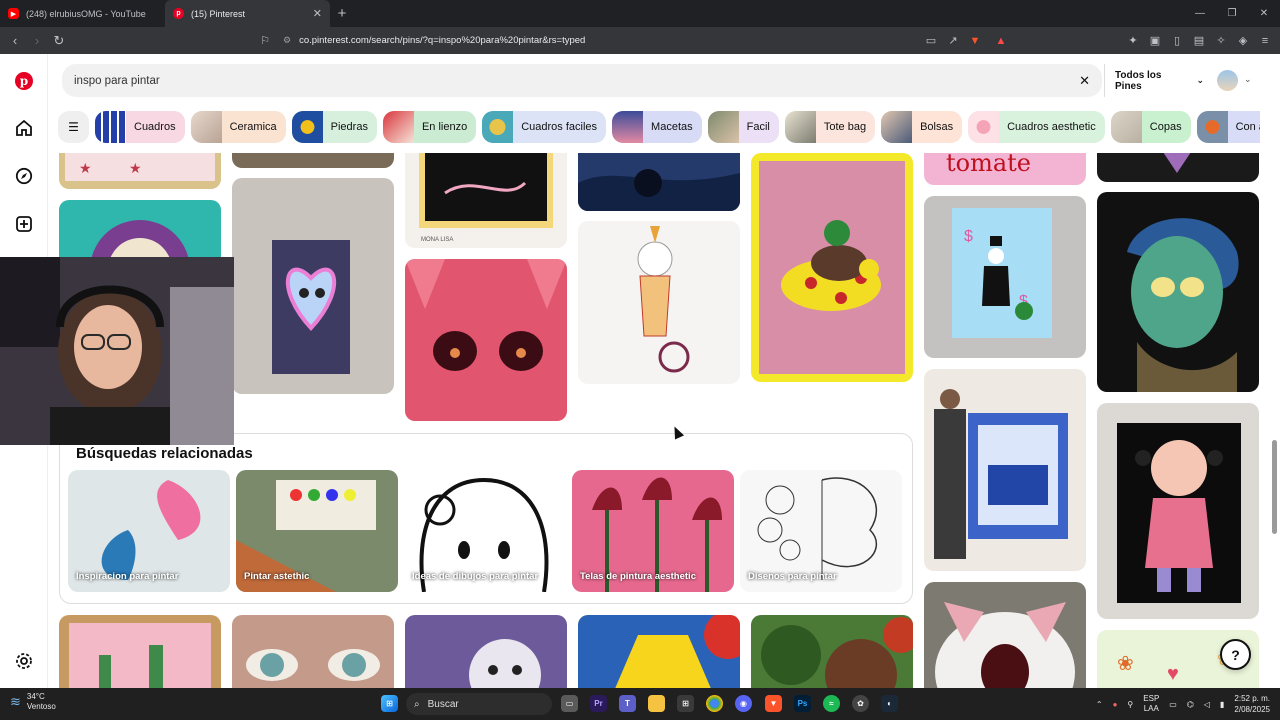  What do you see at coordinates (544, 127) in the screenshot?
I see `chip: Cuadros faciles` at bounding box center [544, 127].